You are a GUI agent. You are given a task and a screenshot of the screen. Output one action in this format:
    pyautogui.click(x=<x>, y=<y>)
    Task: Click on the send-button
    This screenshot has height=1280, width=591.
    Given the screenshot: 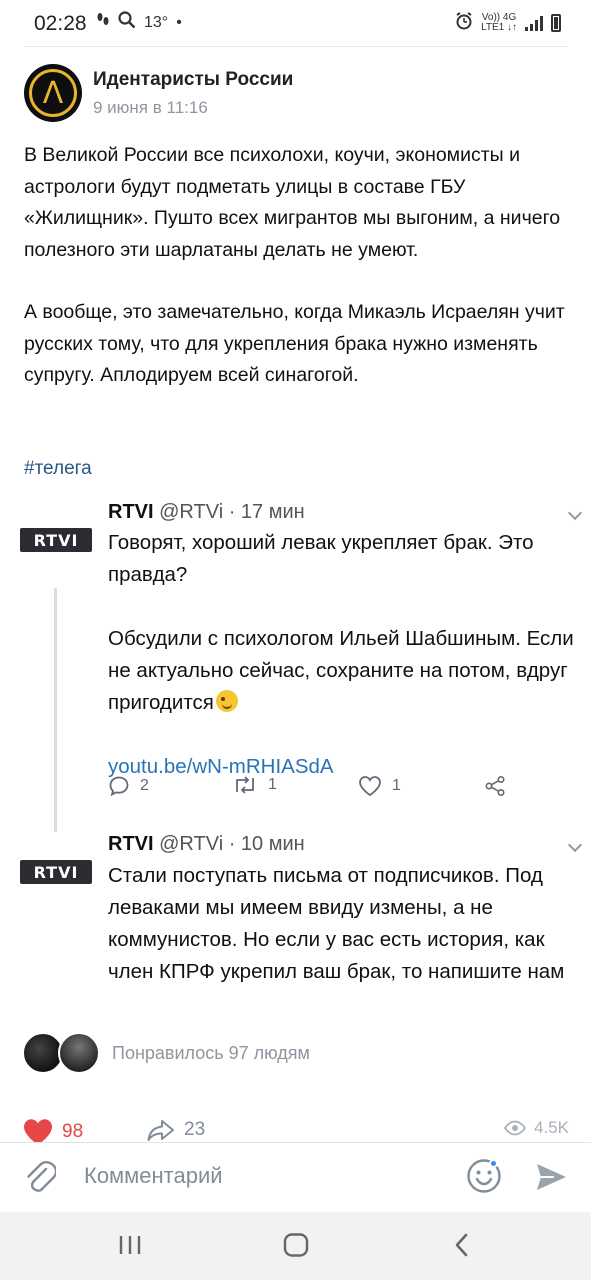 What is the action you would take?
    pyautogui.click(x=551, y=1179)
    